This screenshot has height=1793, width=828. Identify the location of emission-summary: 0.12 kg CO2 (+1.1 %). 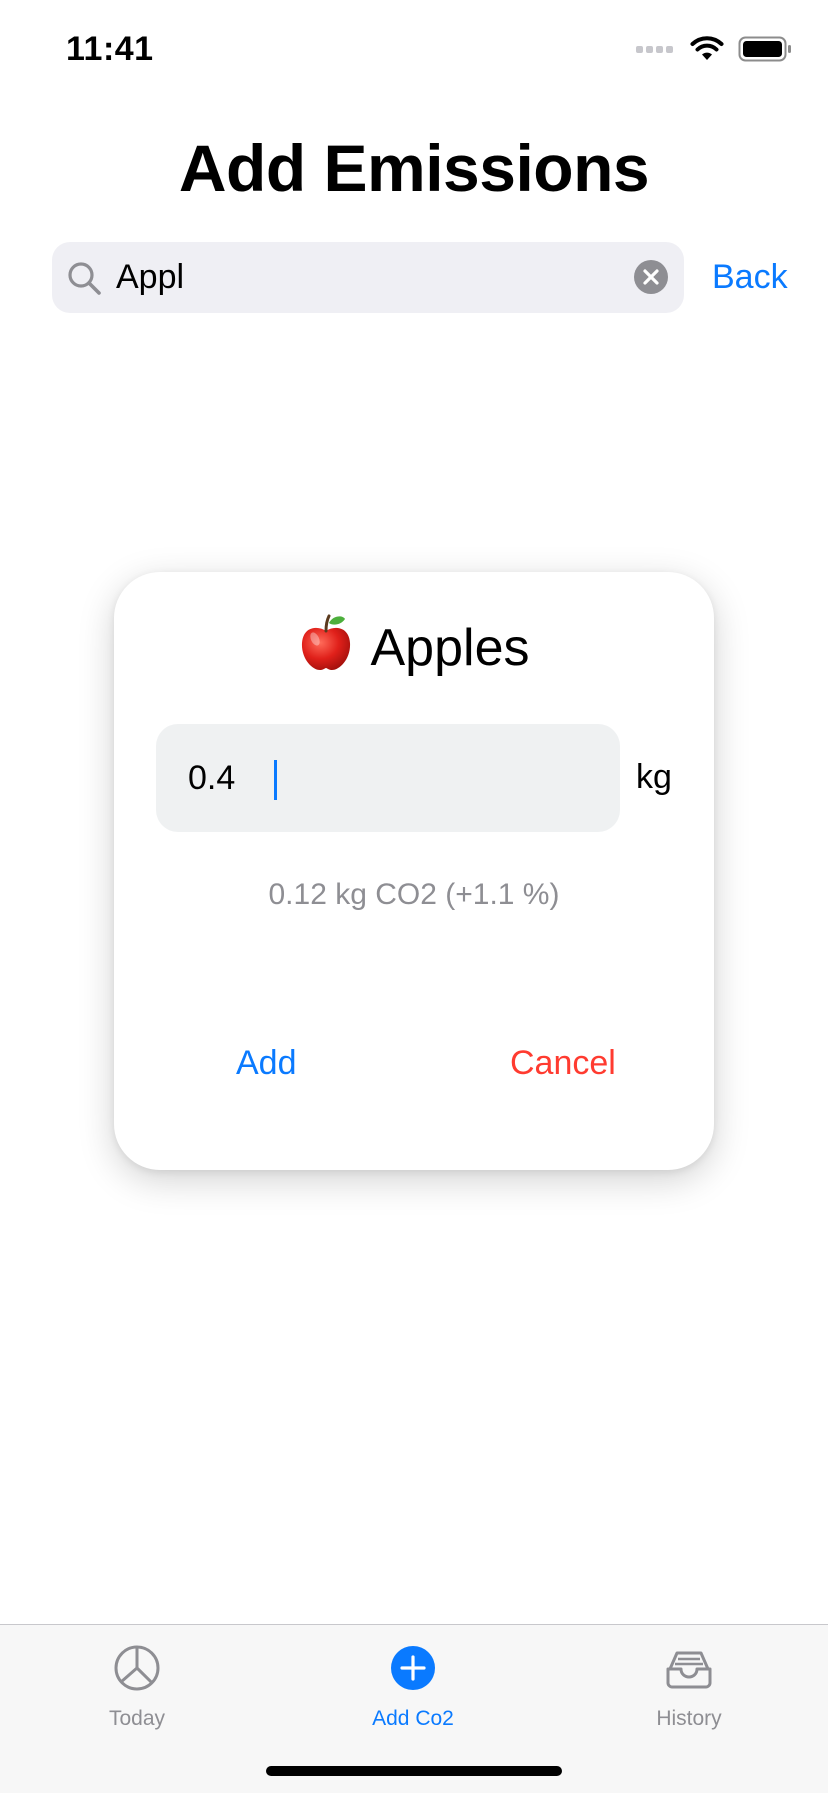
(414, 894).